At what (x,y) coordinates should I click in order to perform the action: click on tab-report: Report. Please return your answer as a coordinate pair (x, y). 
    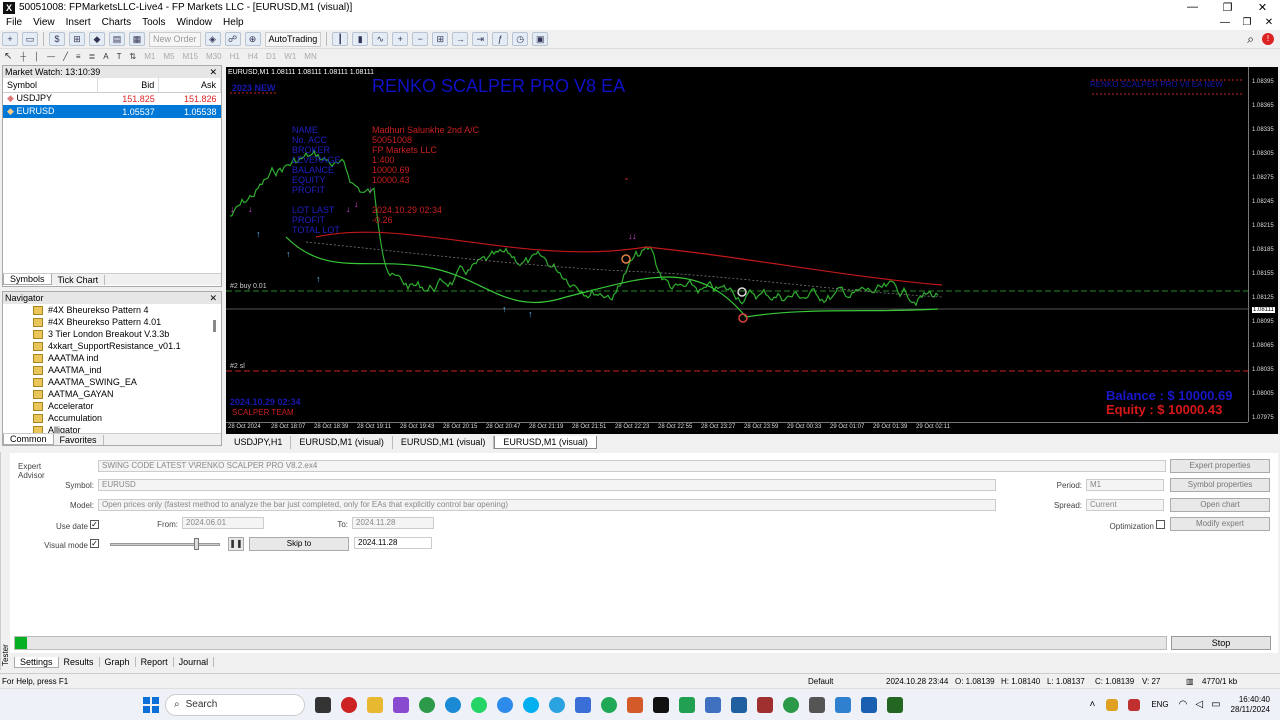
    Looking at the image, I should click on (155, 662).